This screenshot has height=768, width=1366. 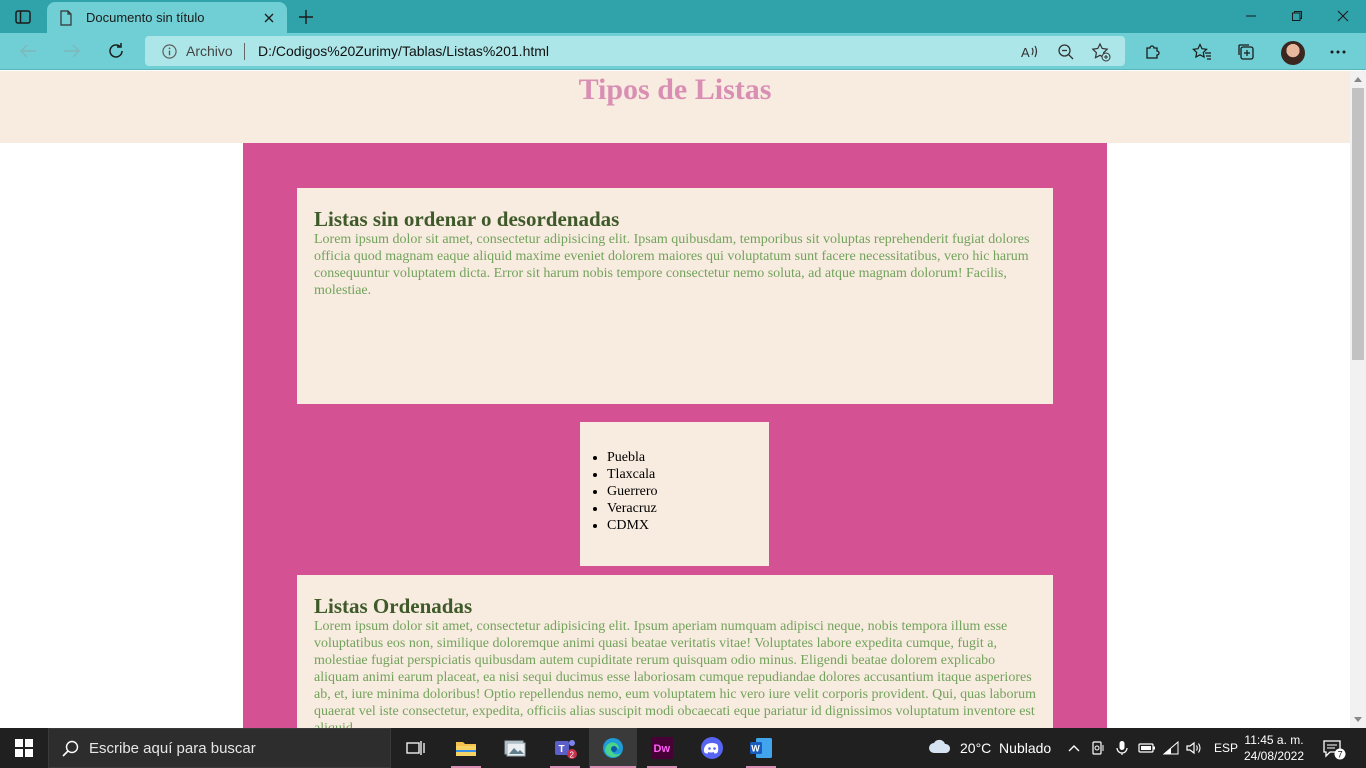 I want to click on zoom-out-icon, so click(x=1066, y=52).